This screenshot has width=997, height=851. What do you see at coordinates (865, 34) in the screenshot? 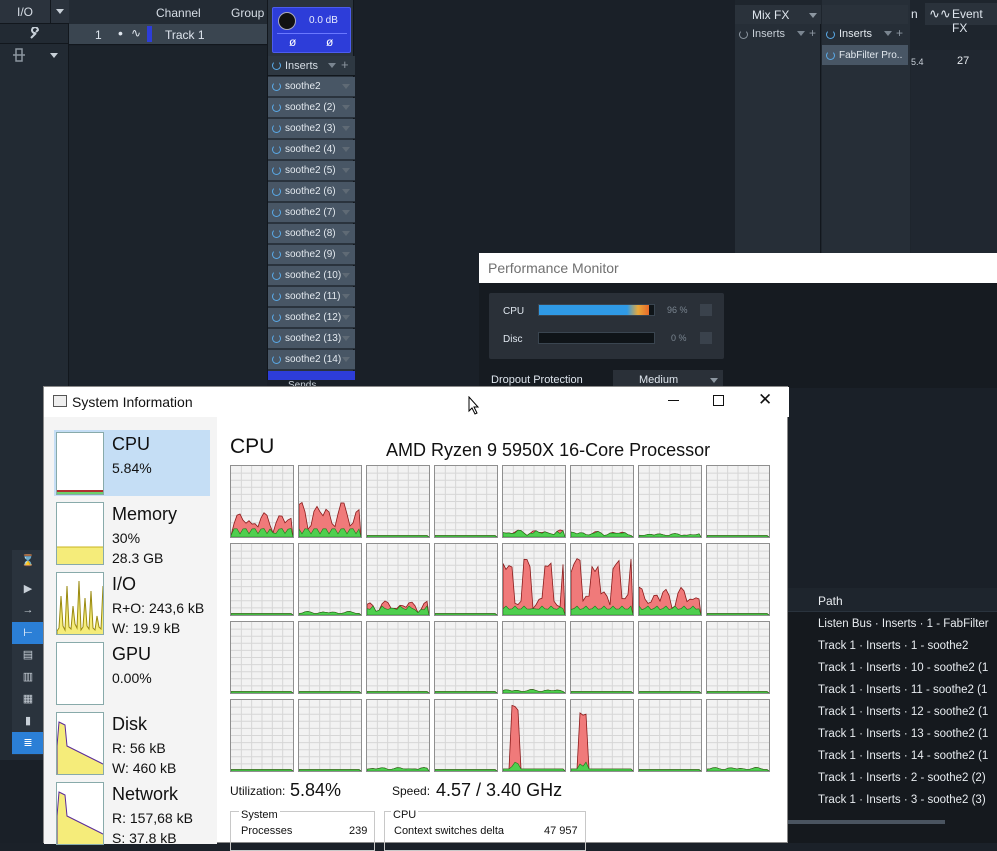
I see `listen-inserts-header: Inserts +` at bounding box center [865, 34].